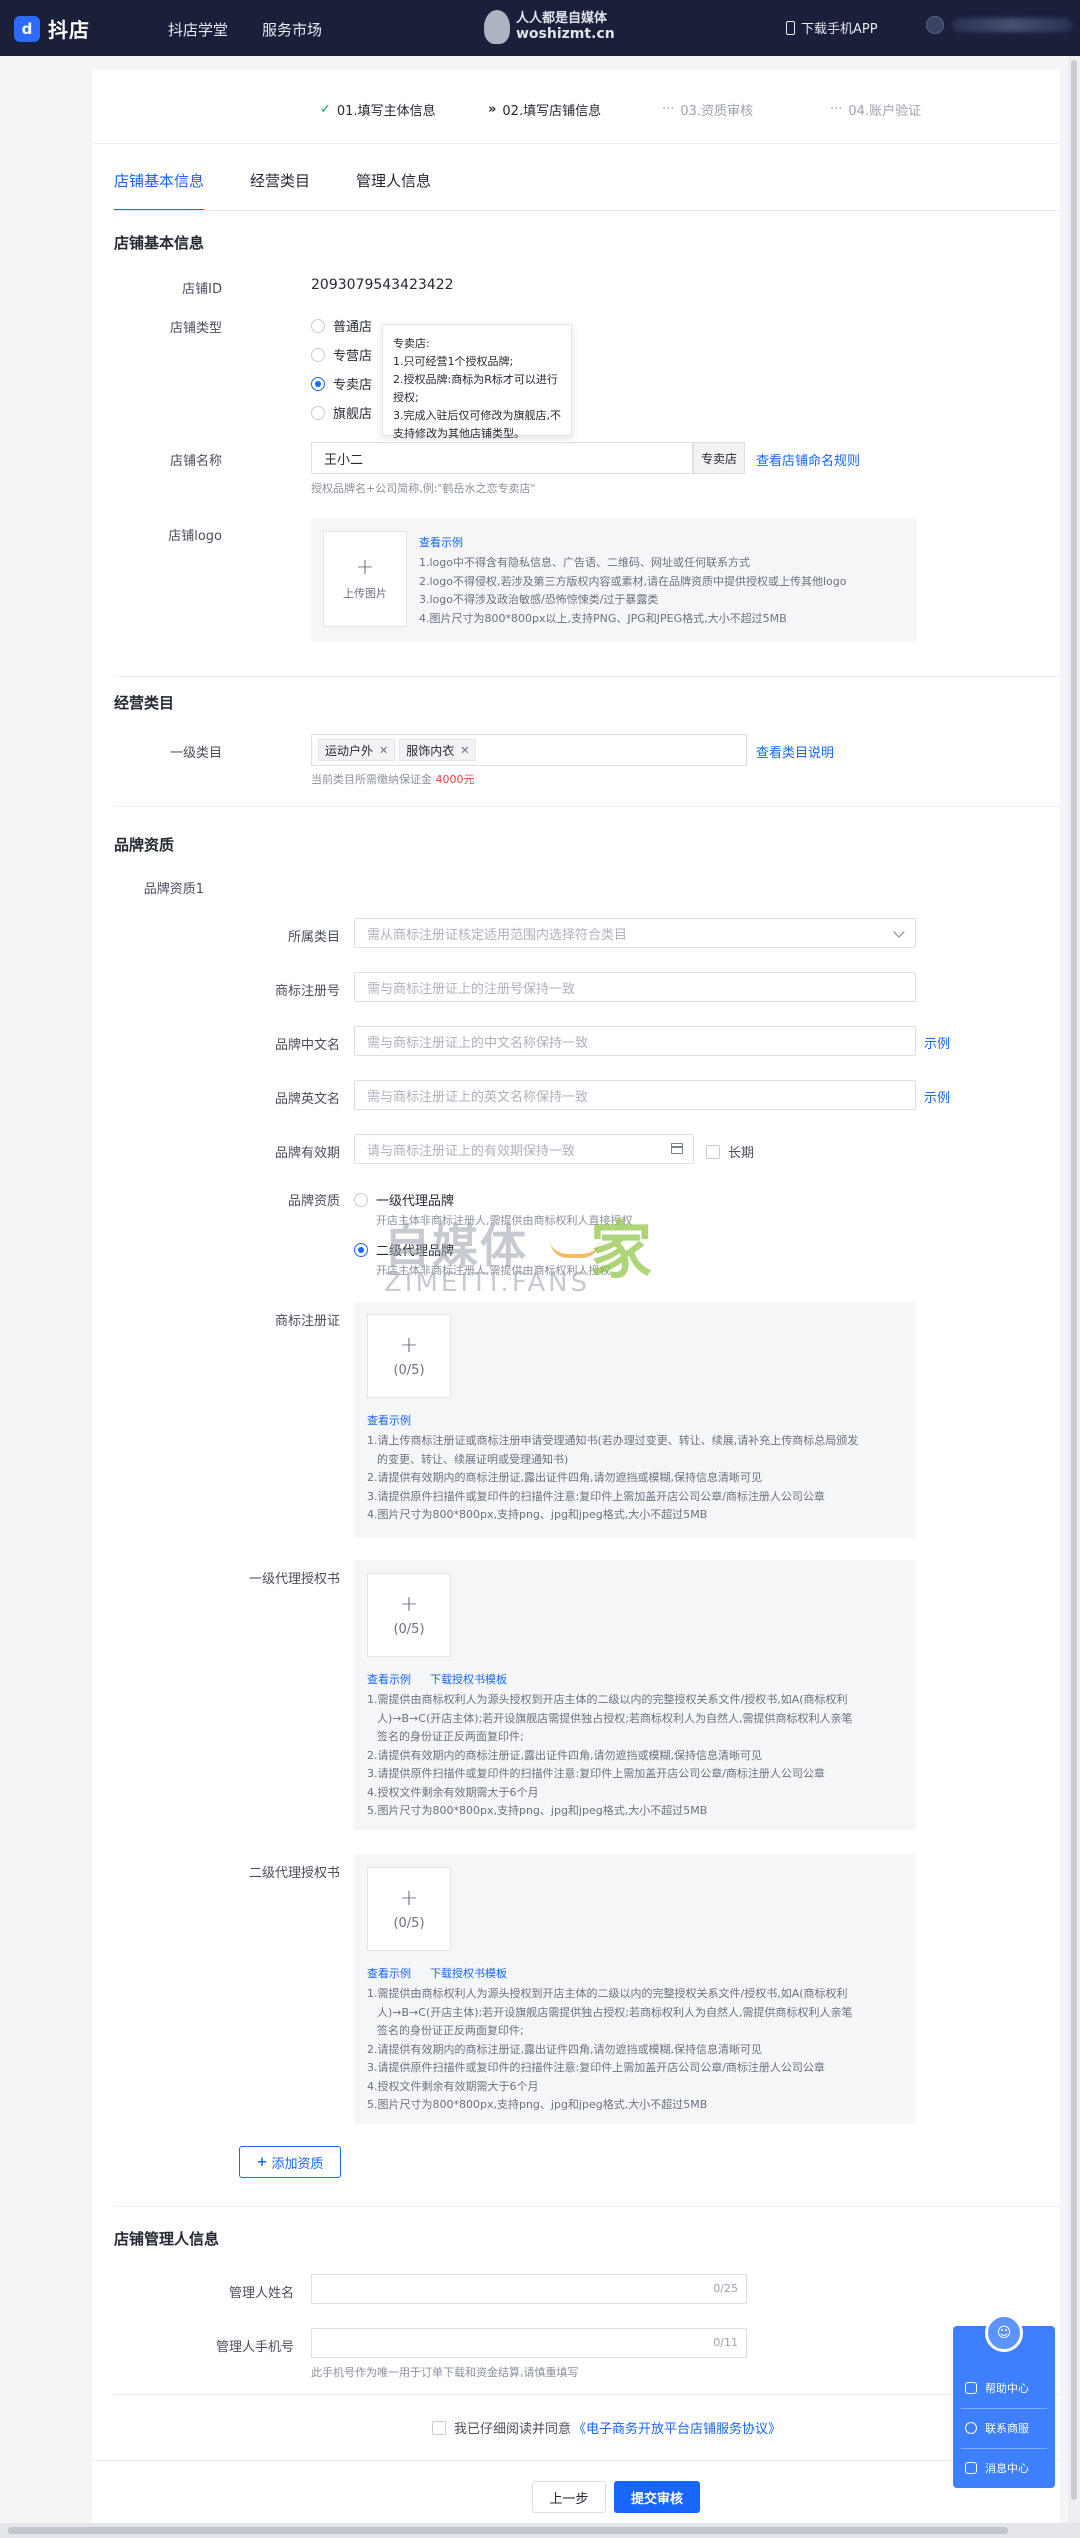  I want to click on shop-type-option-specialty: 专营店, so click(341, 354).